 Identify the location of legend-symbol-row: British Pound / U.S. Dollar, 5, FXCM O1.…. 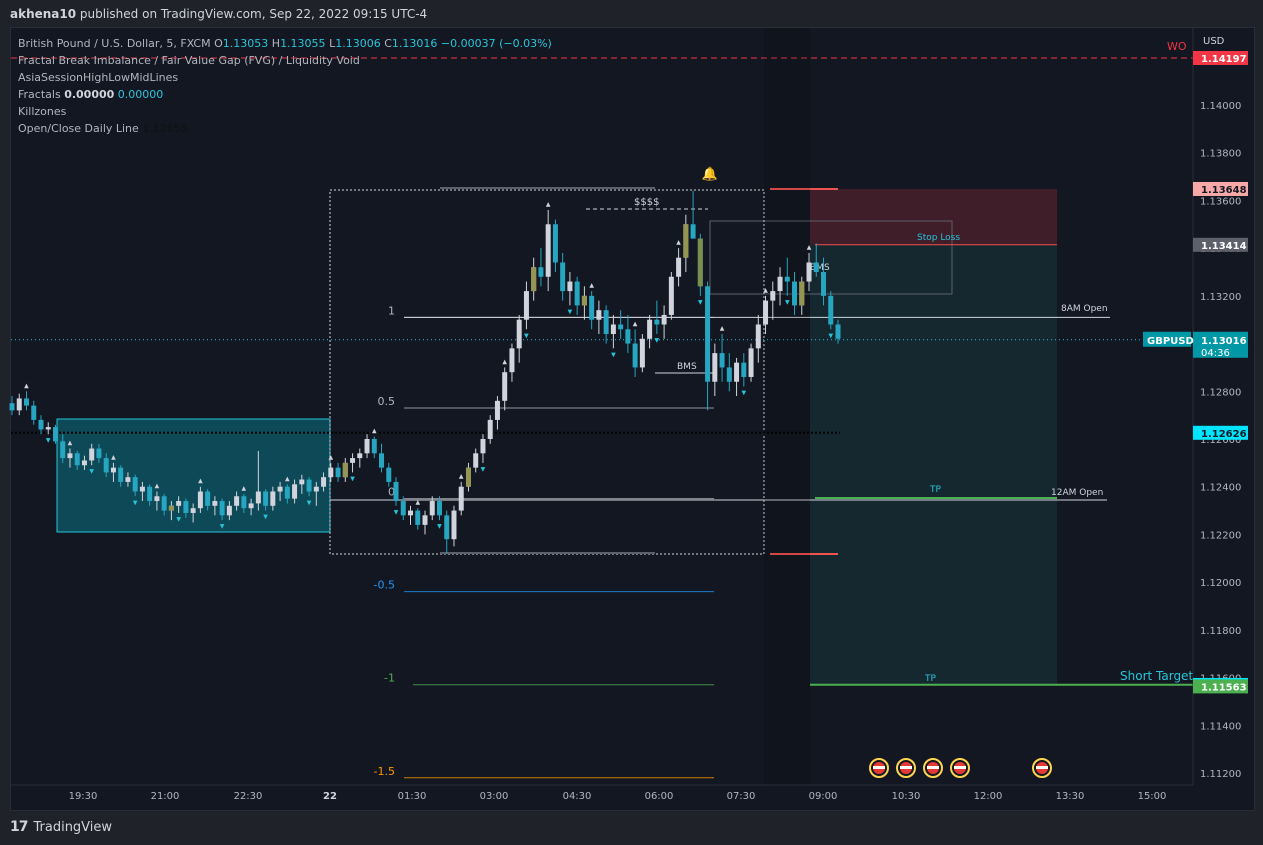
(285, 43).